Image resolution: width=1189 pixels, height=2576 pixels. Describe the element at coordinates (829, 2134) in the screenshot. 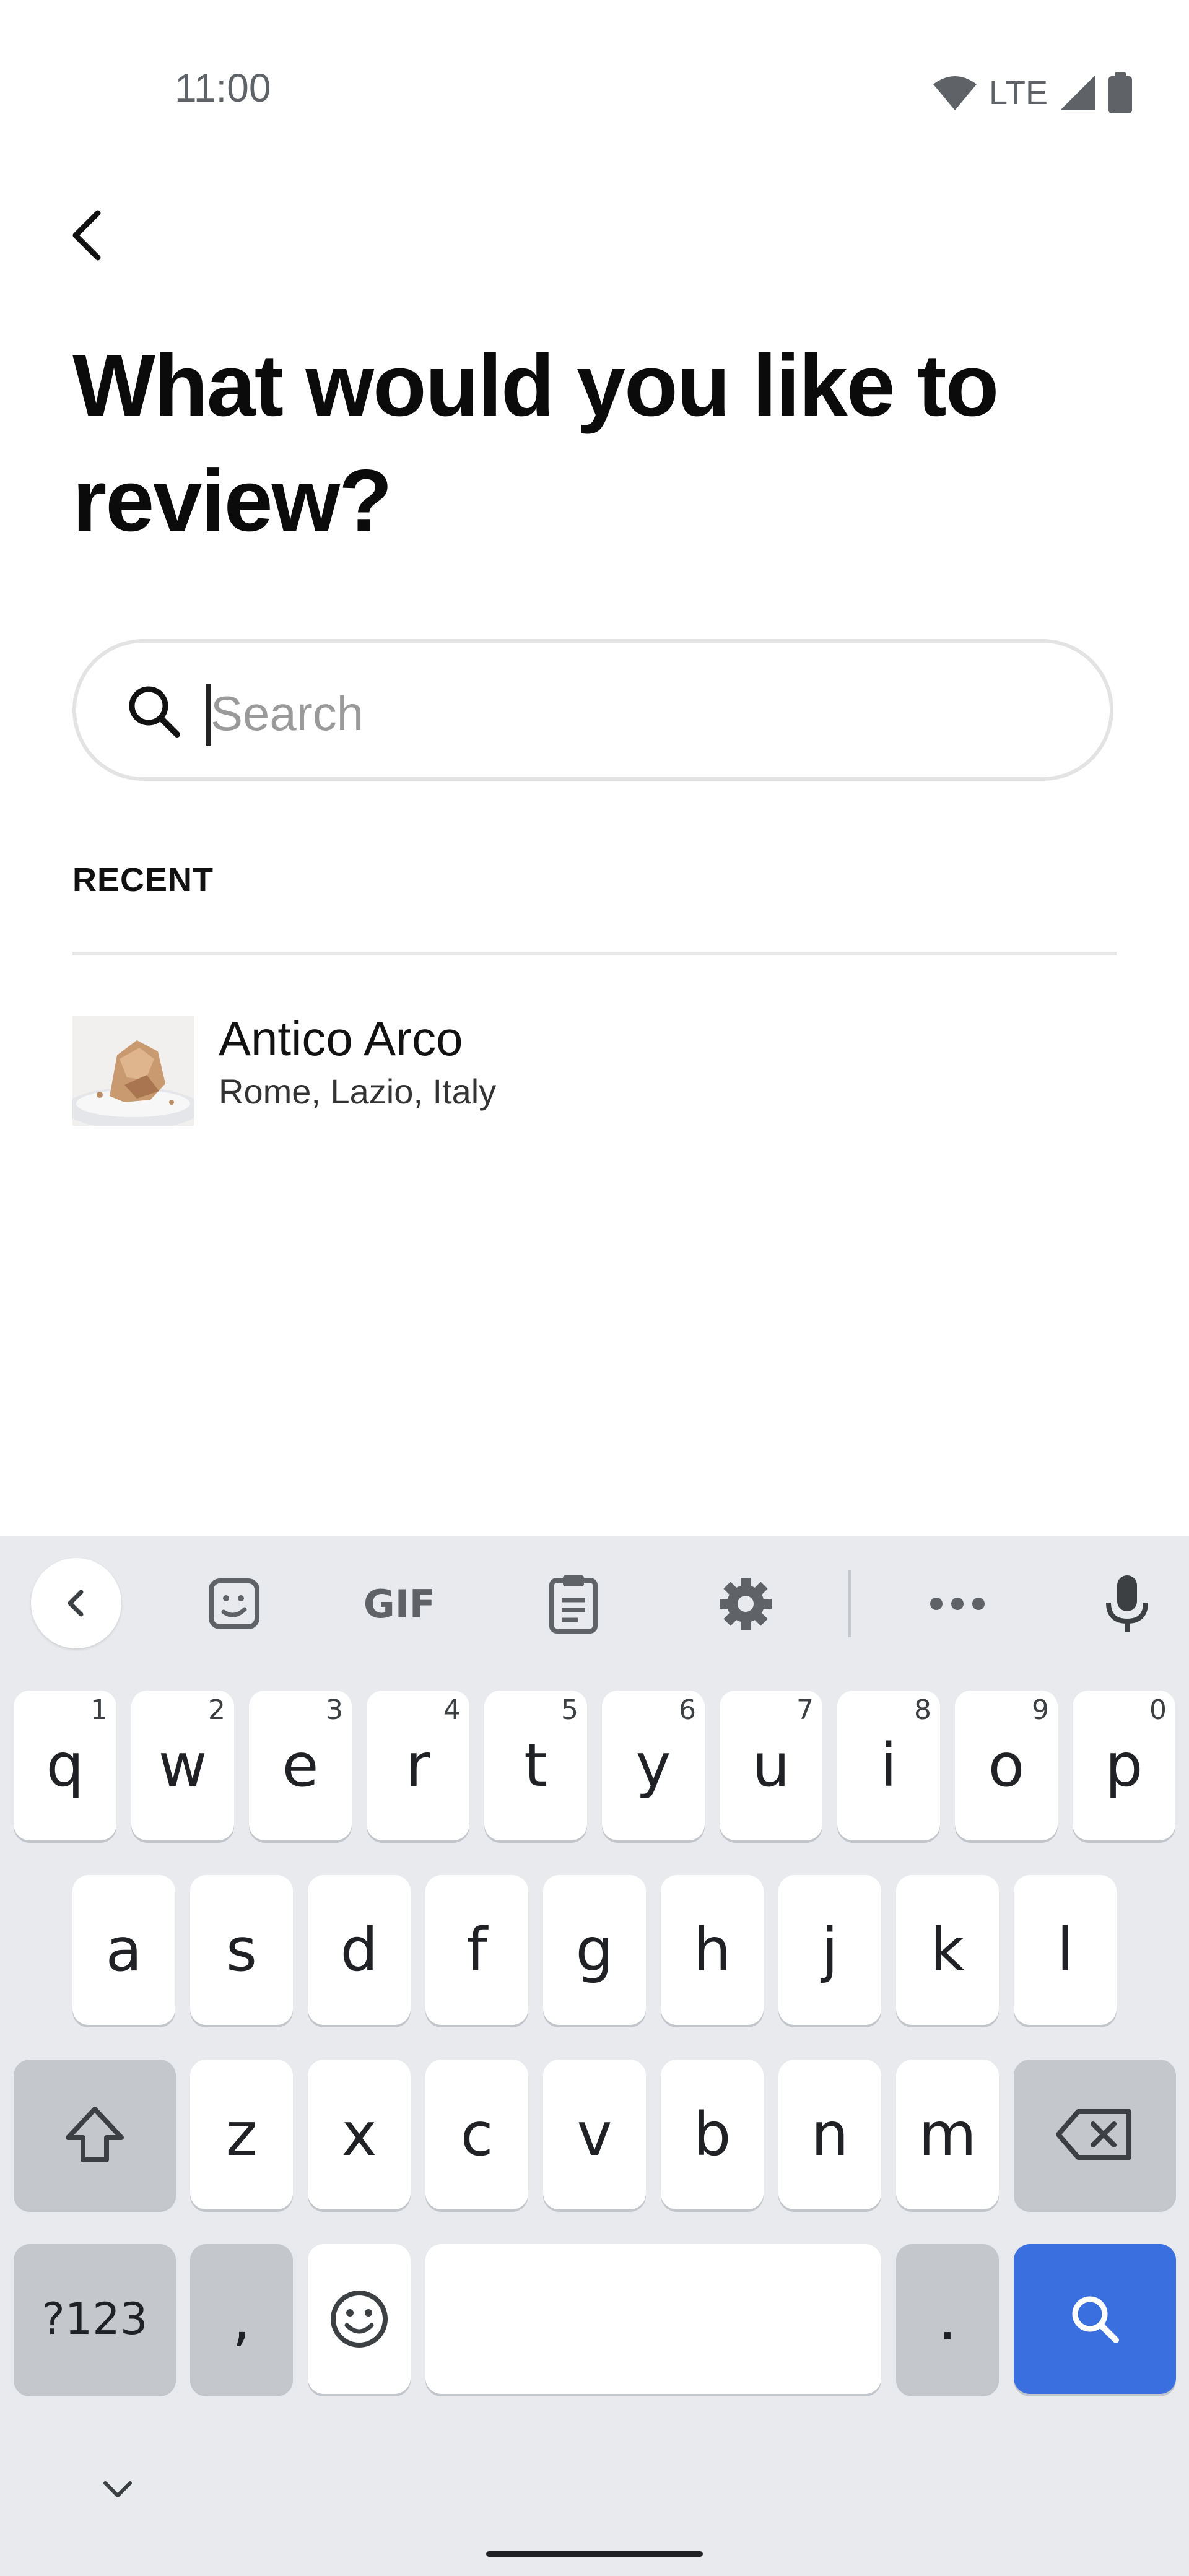

I see `key-n: n` at that location.